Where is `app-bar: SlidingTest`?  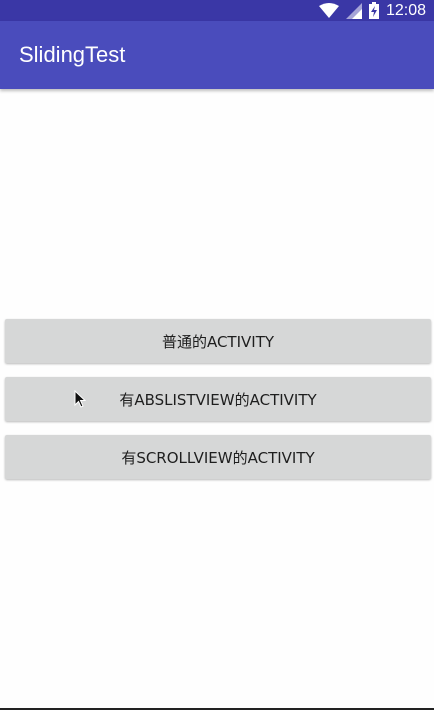
app-bar: SlidingTest is located at coordinates (217, 55).